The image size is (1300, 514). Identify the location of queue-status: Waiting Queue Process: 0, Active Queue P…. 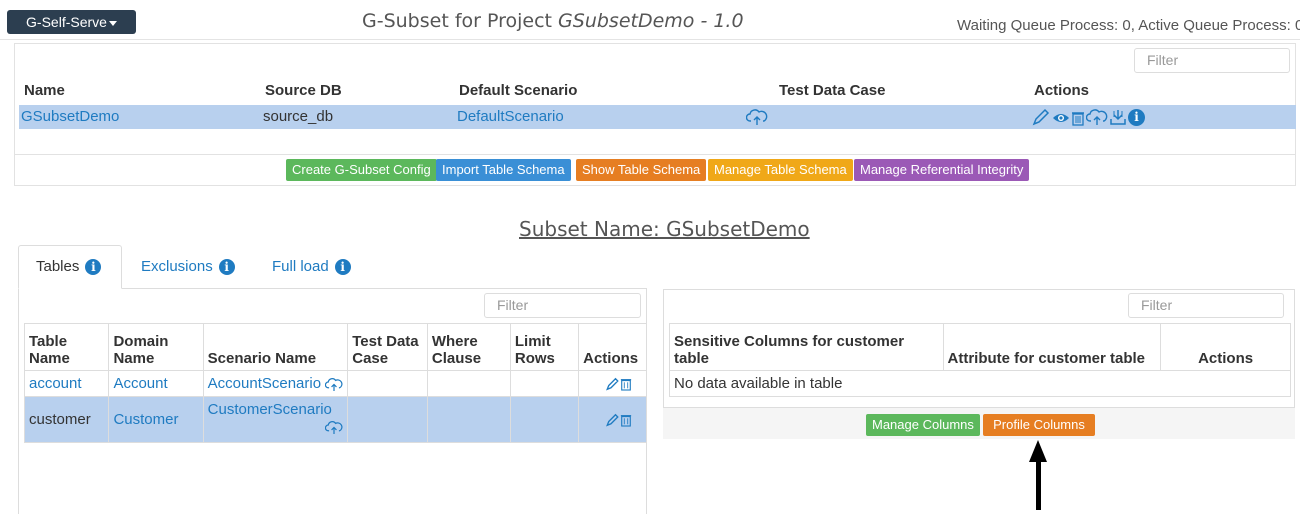
(1128, 25).